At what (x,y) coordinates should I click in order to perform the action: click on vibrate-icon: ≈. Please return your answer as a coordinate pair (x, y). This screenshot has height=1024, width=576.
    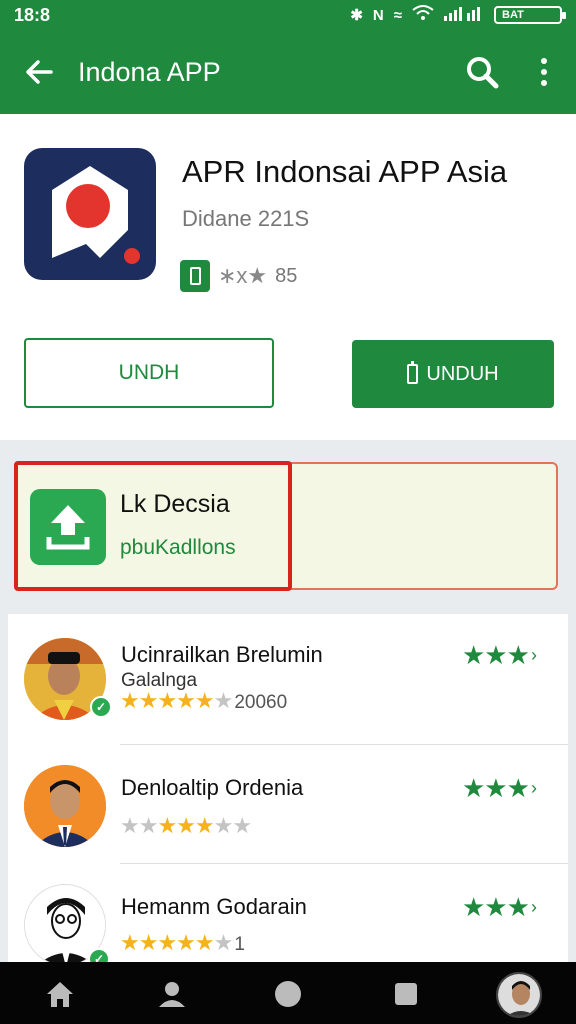
    Looking at the image, I should click on (397, 15).